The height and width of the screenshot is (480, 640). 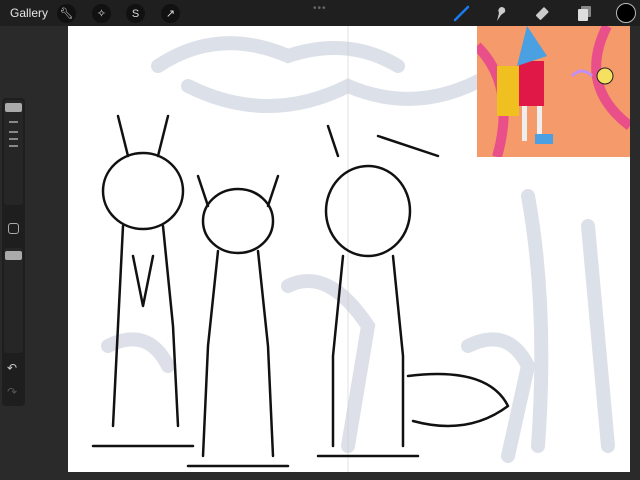 What do you see at coordinates (101, 13) in the screenshot?
I see `magic-wand-icon: ✧` at bounding box center [101, 13].